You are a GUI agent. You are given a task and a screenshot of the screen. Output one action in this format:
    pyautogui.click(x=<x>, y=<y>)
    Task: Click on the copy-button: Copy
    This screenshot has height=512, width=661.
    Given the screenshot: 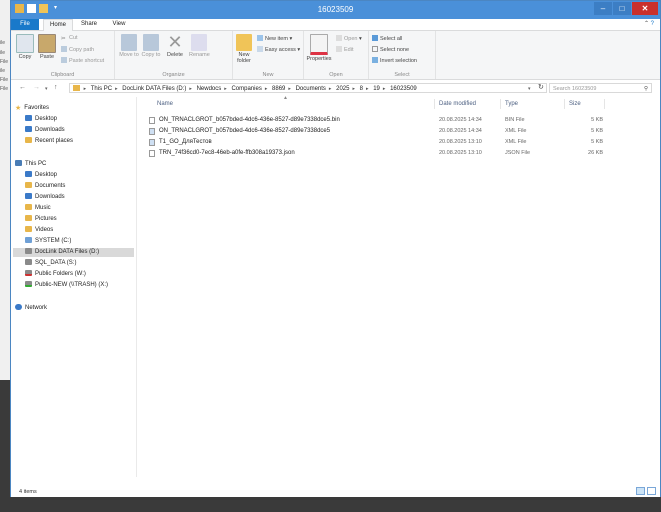 What is the action you would take?
    pyautogui.click(x=25, y=47)
    